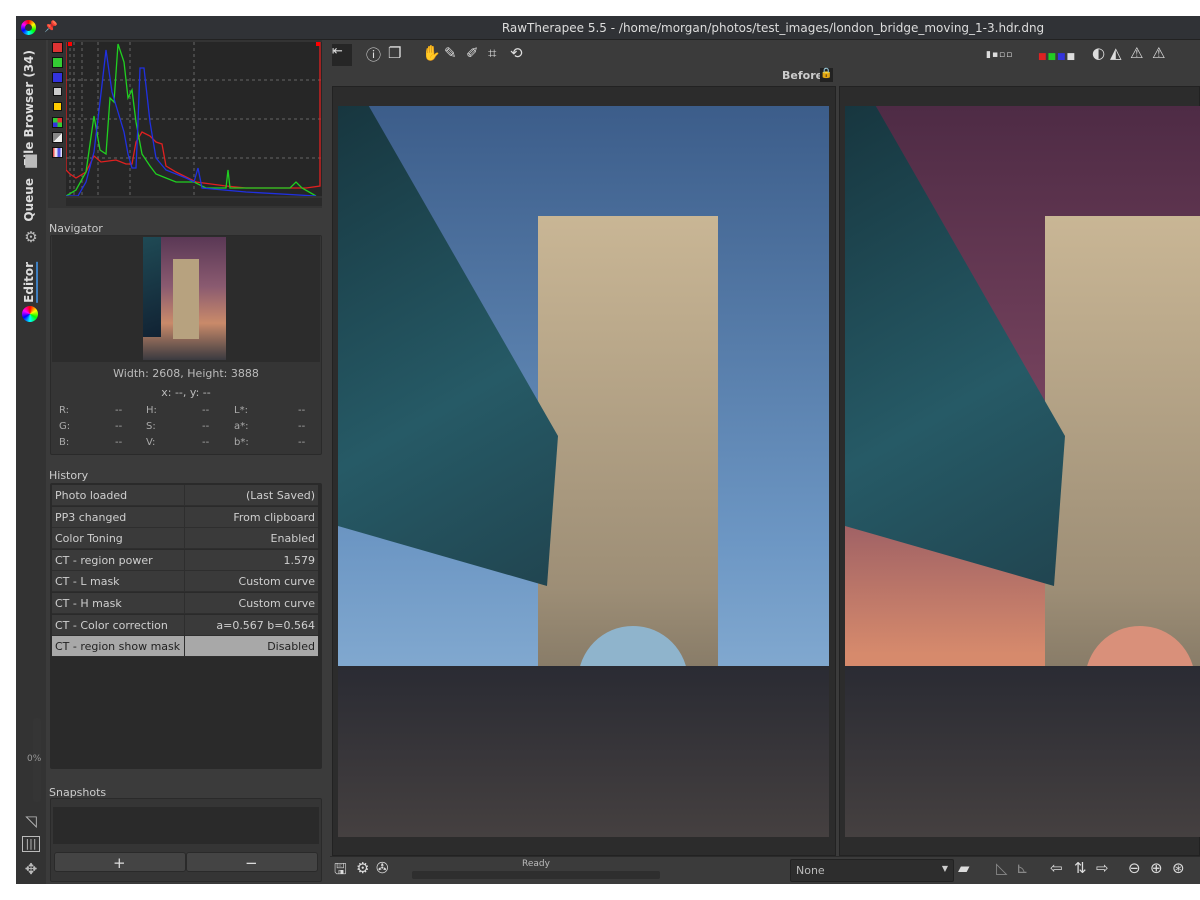 The width and height of the screenshot is (1200, 900). Describe the element at coordinates (120, 862) in the screenshot. I see `add-snapshot-button: +` at that location.